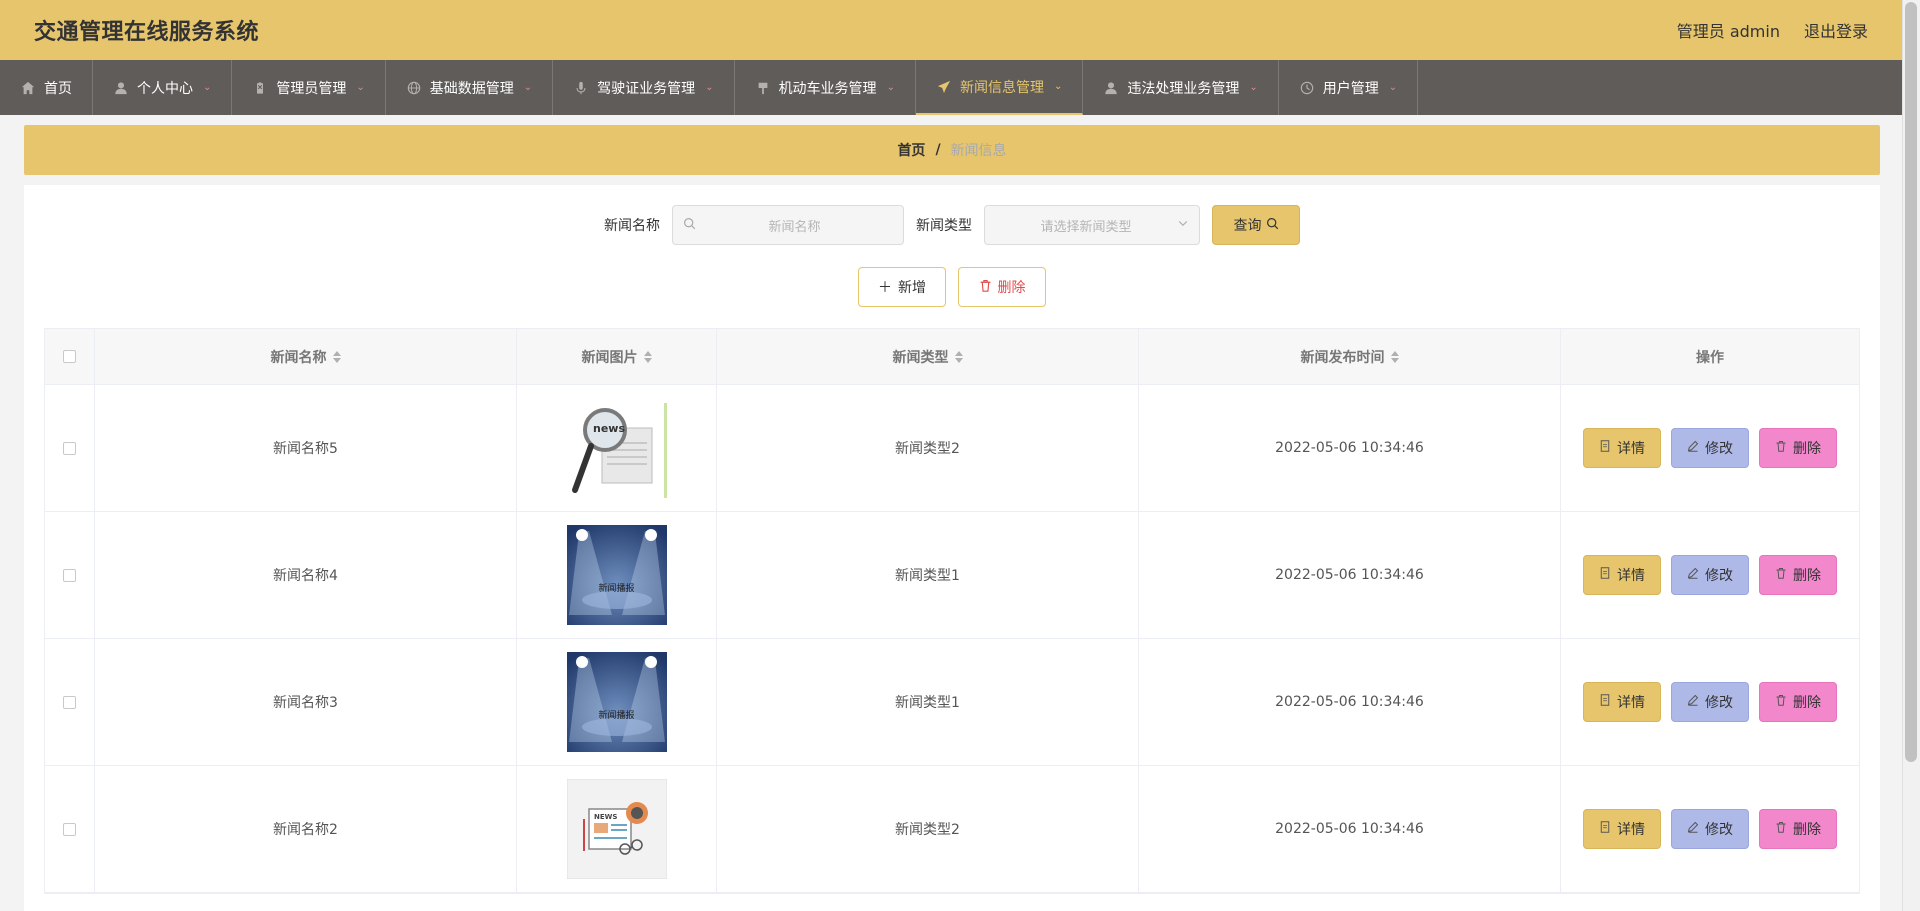  What do you see at coordinates (163, 87) in the screenshot?
I see `nav-item-personal-center: 个人中心 ⌄` at bounding box center [163, 87].